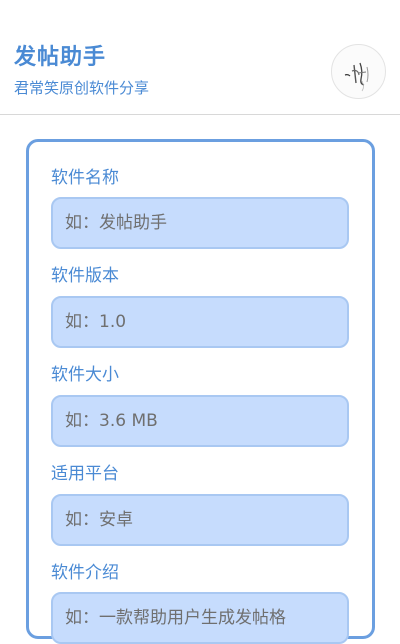 This screenshot has height=644, width=400. I want to click on field-label-platform: 适用平台, so click(85, 474).